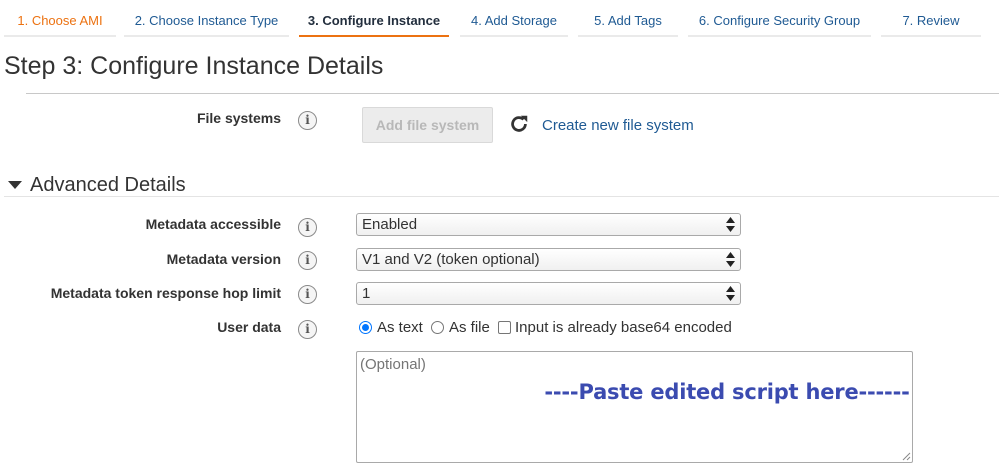 The image size is (999, 475). Describe the element at coordinates (548, 293) in the screenshot. I see `hop-limit-select: 1` at that location.